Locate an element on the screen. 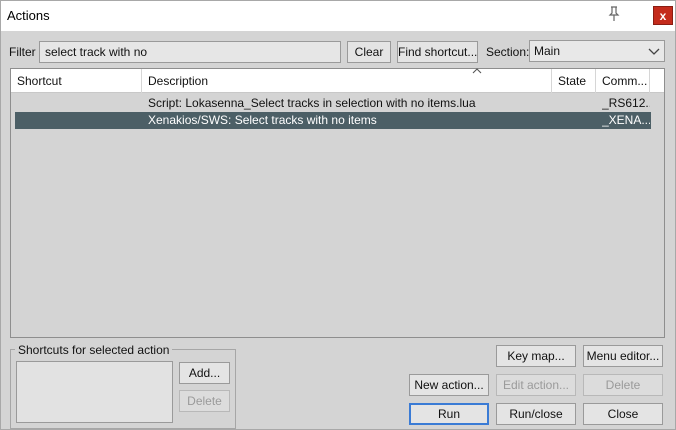 The width and height of the screenshot is (676, 430). sort-ascending-icon is located at coordinates (477, 71).